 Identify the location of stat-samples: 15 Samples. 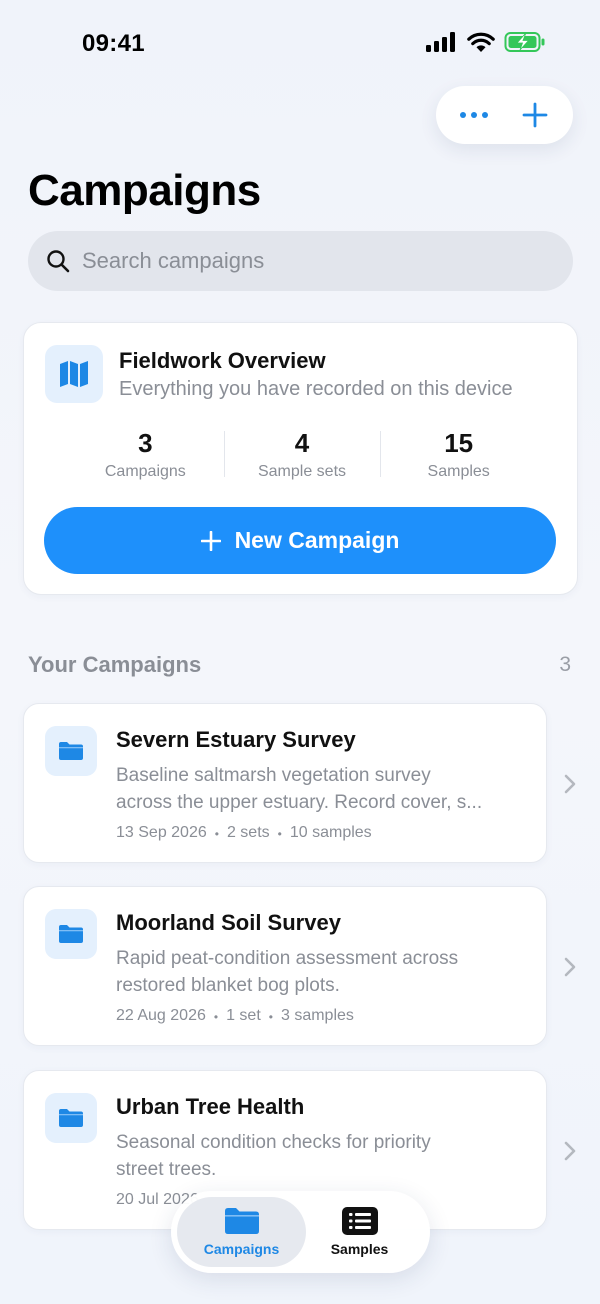
(458, 455).